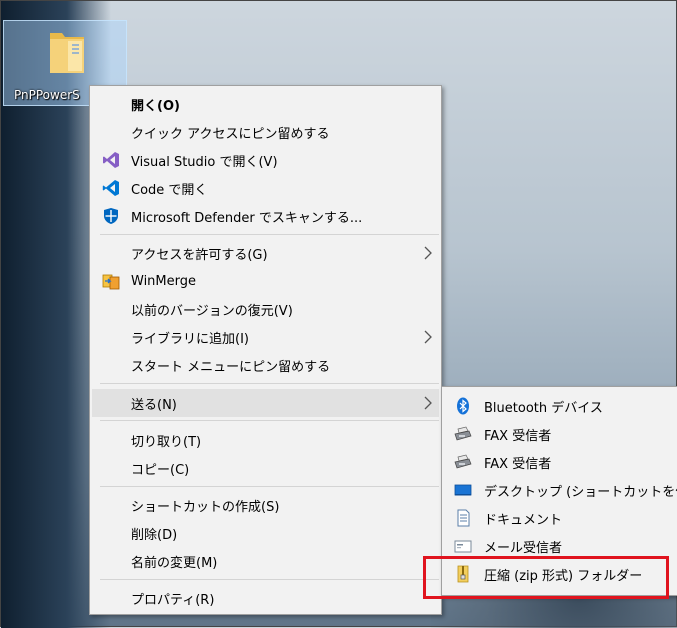 The width and height of the screenshot is (677, 628). I want to click on vscode-icon, so click(110, 188).